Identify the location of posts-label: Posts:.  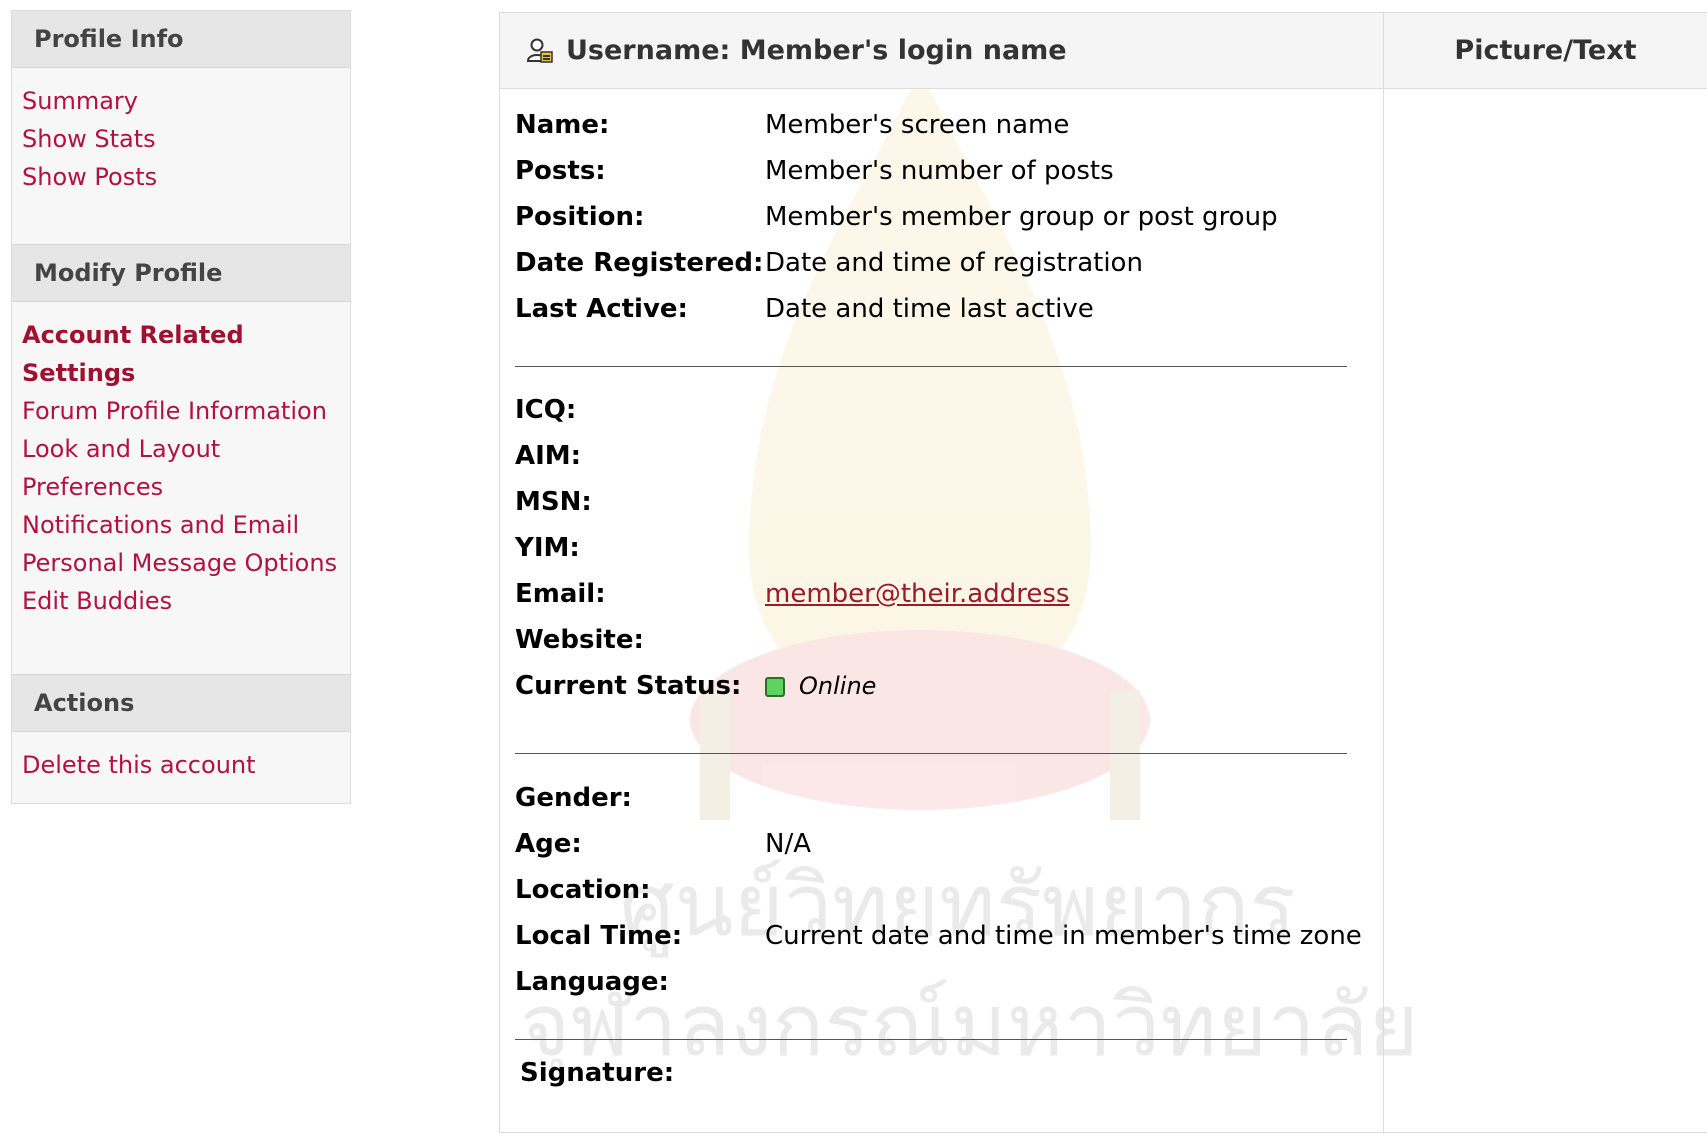
(560, 171).